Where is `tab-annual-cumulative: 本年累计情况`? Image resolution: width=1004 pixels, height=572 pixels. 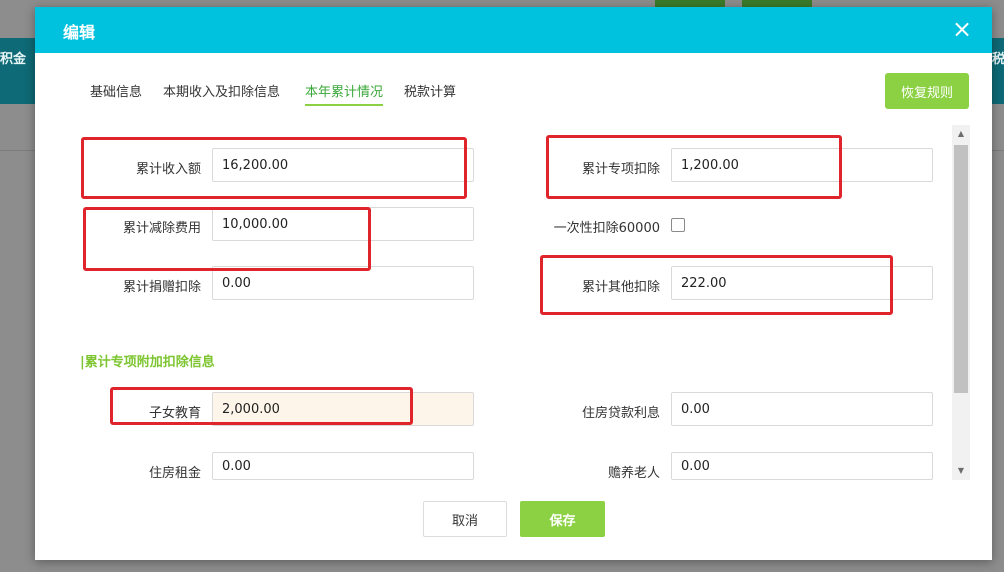
tab-annual-cumulative: 本年累计情况 is located at coordinates (344, 93).